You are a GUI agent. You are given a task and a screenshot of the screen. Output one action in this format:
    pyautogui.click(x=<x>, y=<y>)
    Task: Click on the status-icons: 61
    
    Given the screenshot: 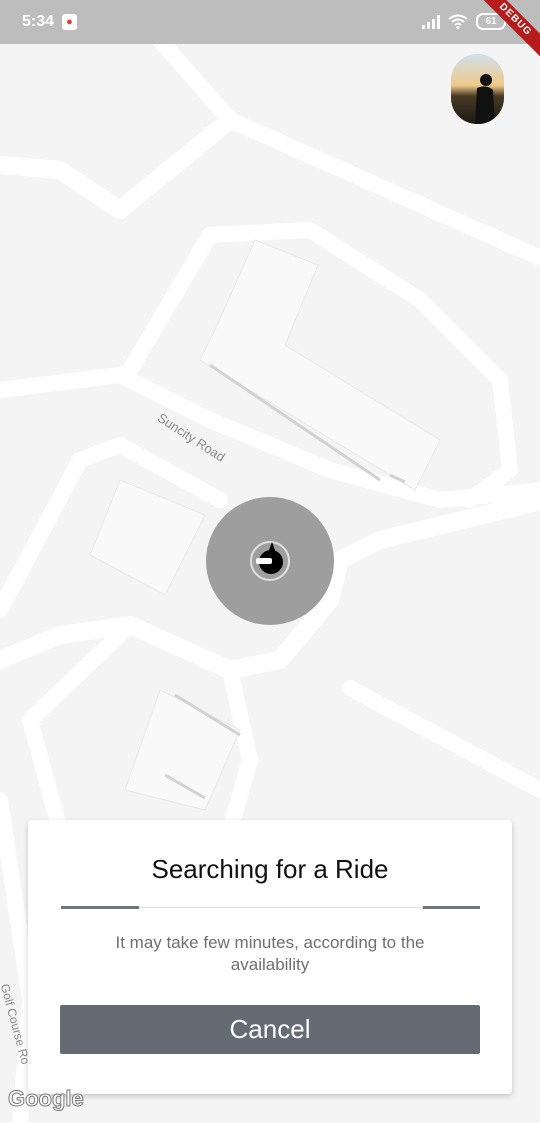 What is the action you would take?
    pyautogui.click(x=464, y=21)
    